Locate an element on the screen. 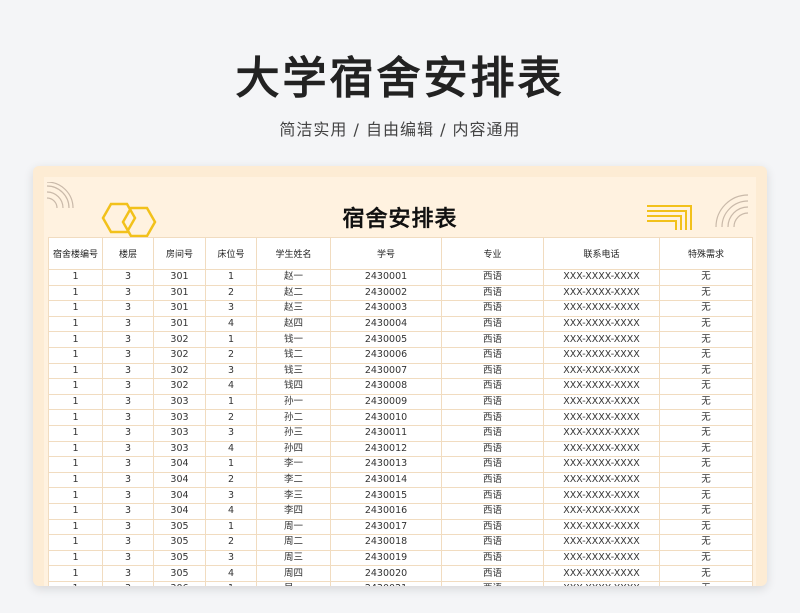 This screenshot has width=800, height=613. table-cell: 周三 is located at coordinates (293, 558).